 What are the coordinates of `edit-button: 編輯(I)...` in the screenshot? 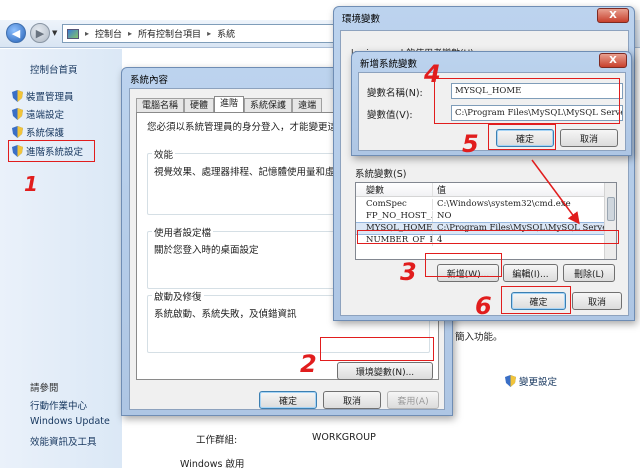 It's located at (530, 273).